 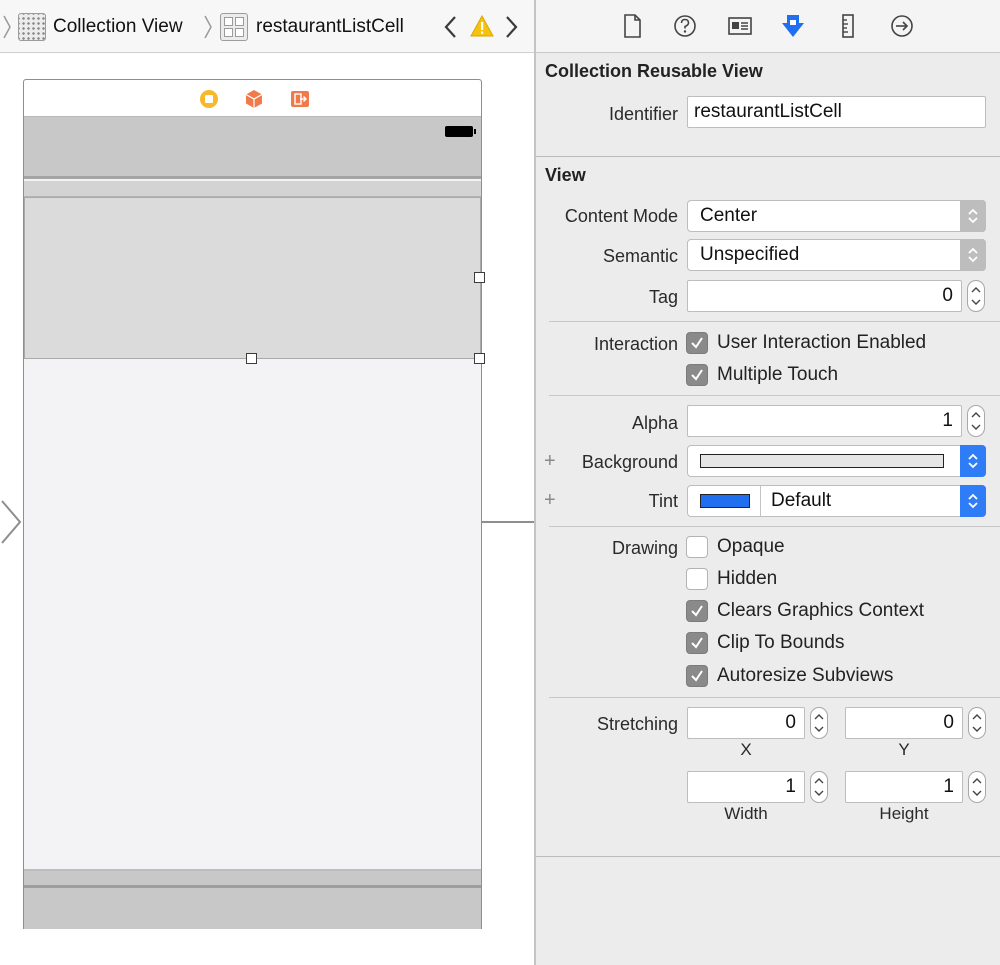 I want to click on inspector-tab-bar, so click(x=768, y=26).